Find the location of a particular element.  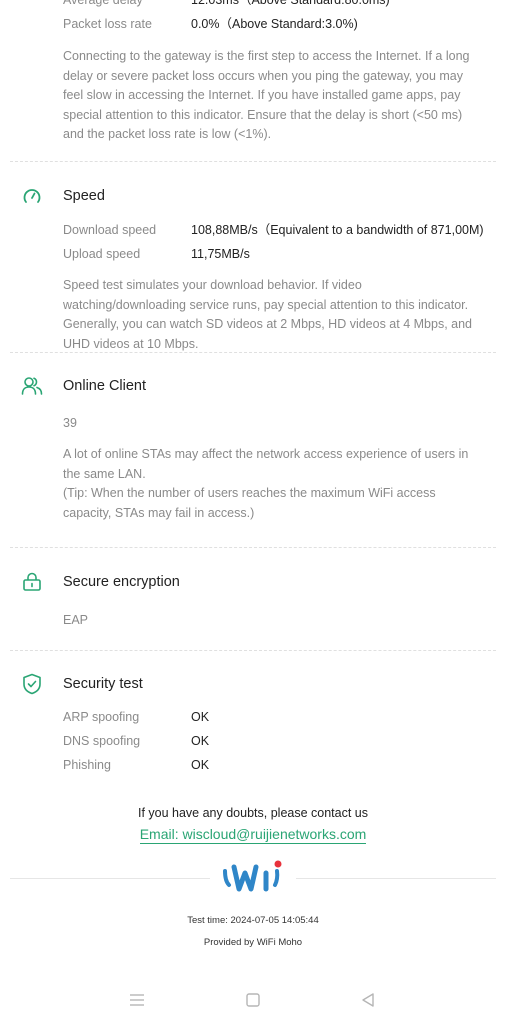

packet-loss-label: Packet loss rate is located at coordinates (107, 24).